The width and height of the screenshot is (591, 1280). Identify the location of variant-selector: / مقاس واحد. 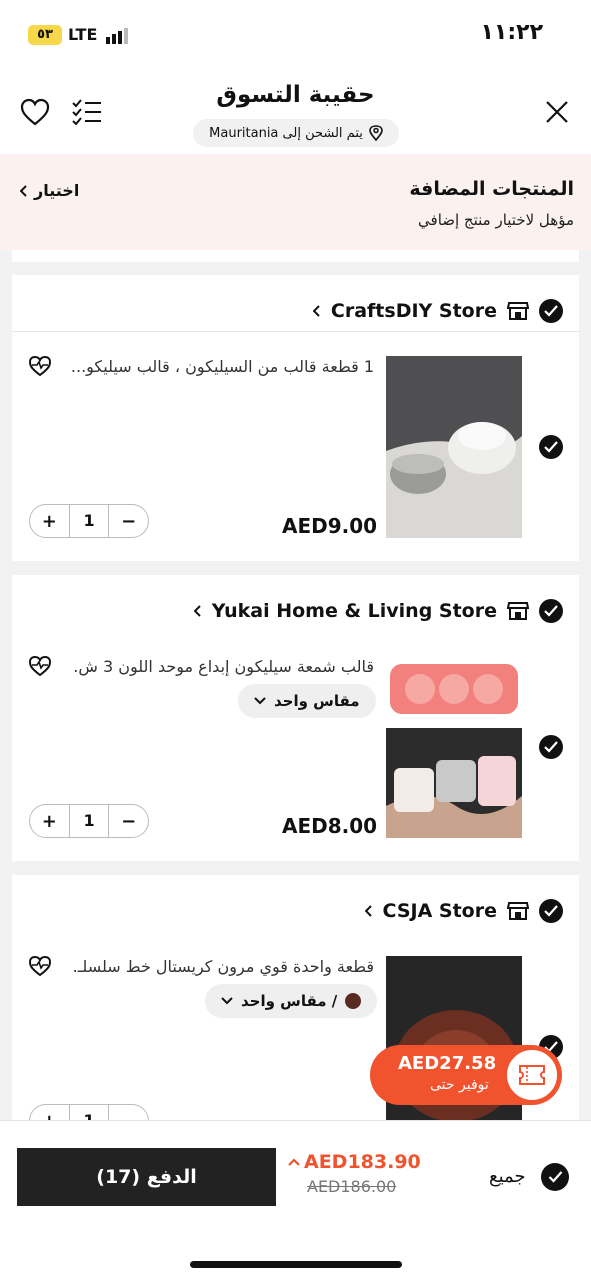
(291, 1001).